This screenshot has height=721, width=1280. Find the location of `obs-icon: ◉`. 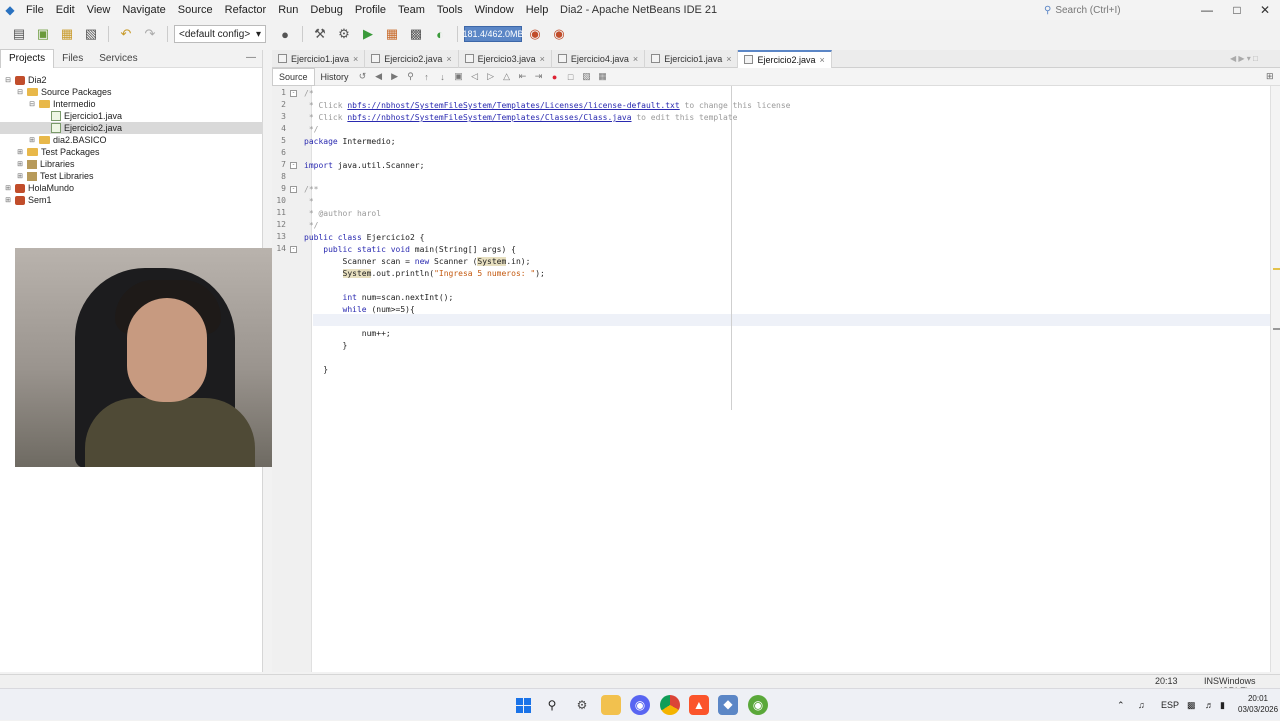

obs-icon: ◉ is located at coordinates (758, 705).